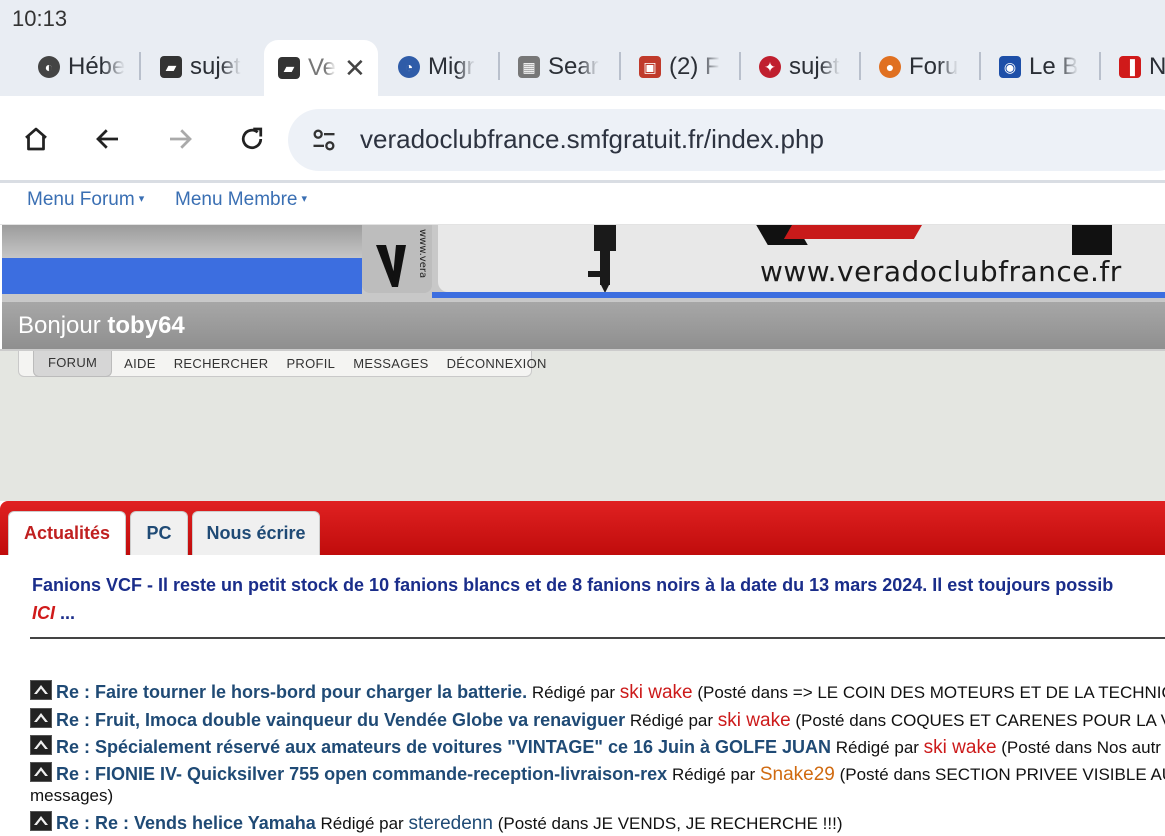  I want to click on browser-toolbar: veradoclubfrance.smfgratuit.fr/index.php, so click(582, 139).